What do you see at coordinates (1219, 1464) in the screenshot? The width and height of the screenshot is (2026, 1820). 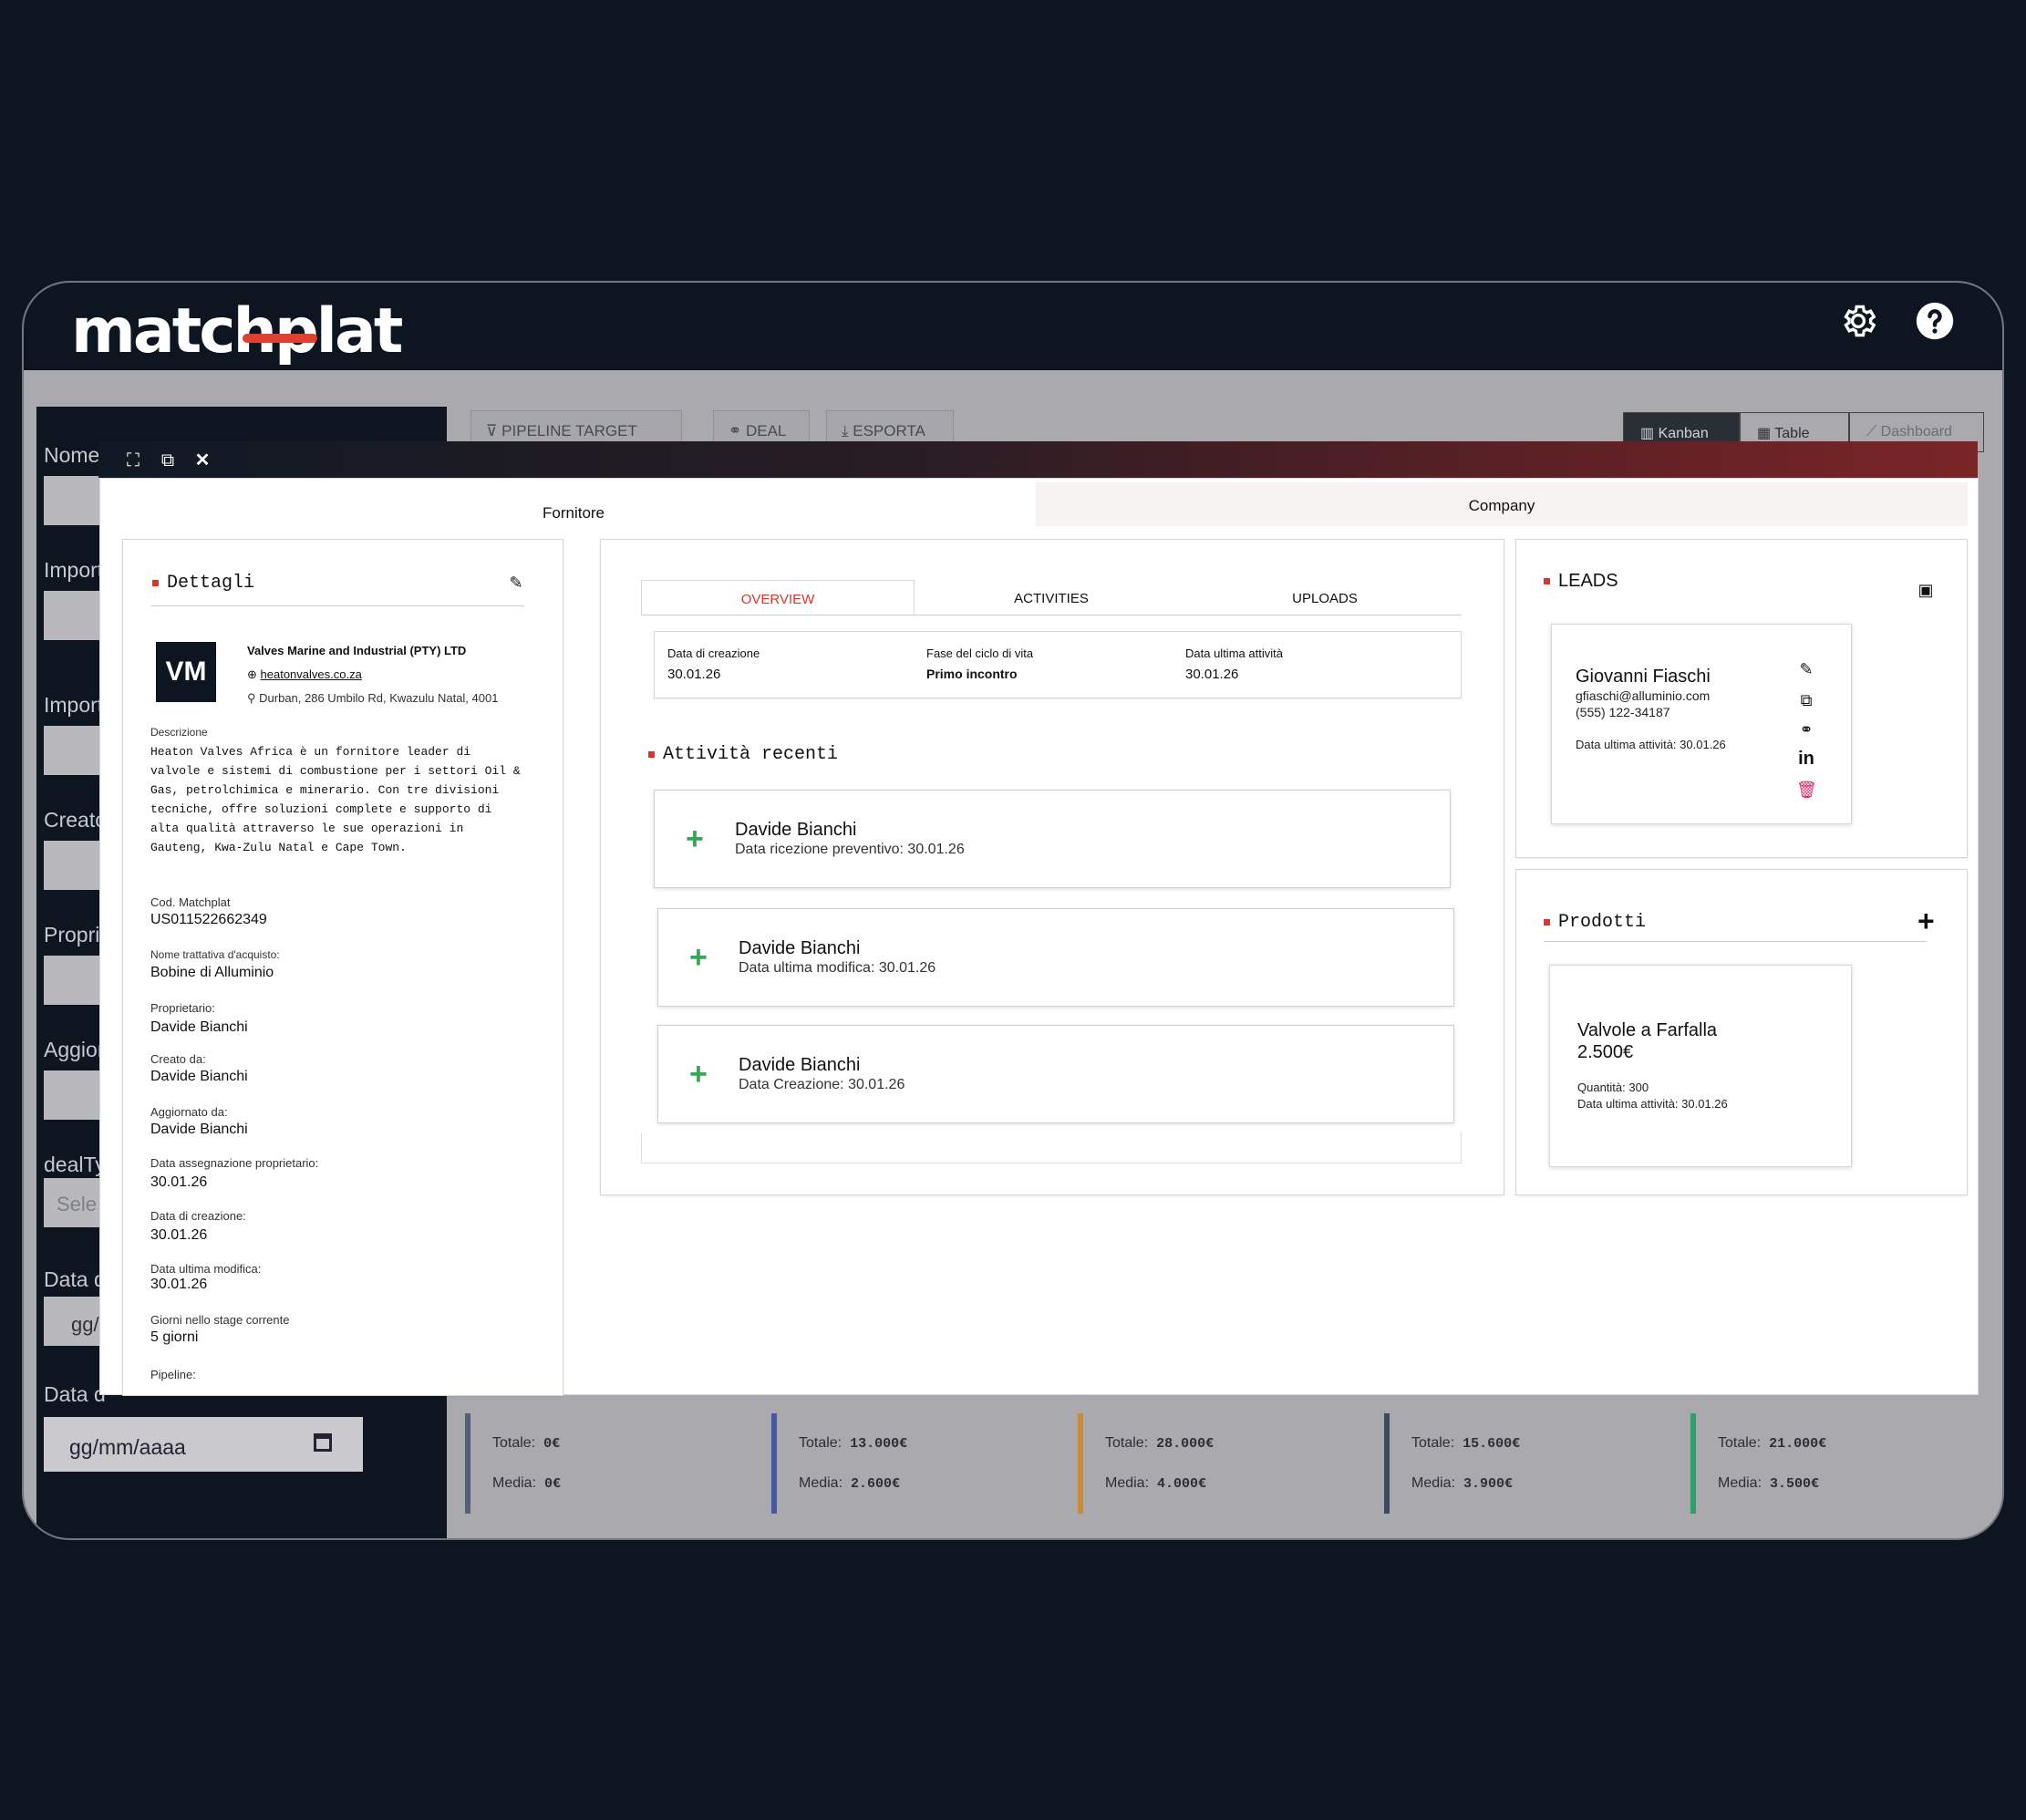 I see `kanban-stat-card: Totale: 28.000€ Media: 4.000€` at bounding box center [1219, 1464].